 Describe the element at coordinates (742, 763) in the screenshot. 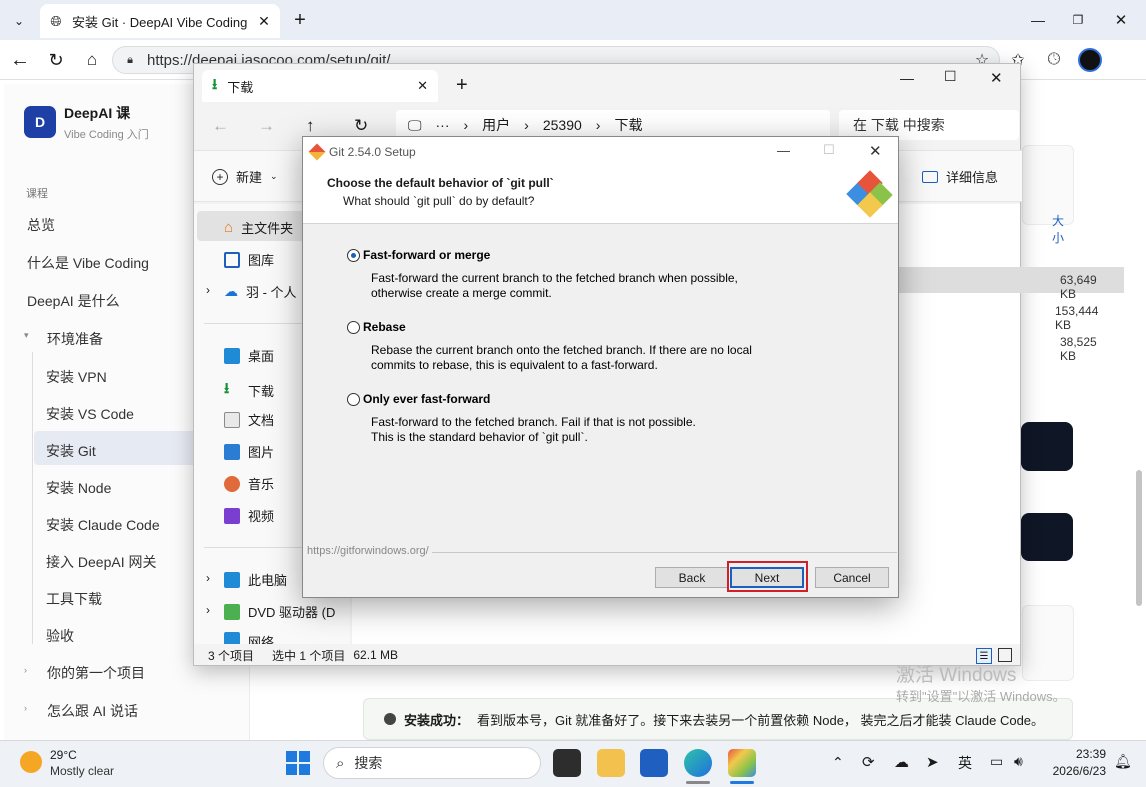

I see `git-setup-taskbar-icon` at that location.